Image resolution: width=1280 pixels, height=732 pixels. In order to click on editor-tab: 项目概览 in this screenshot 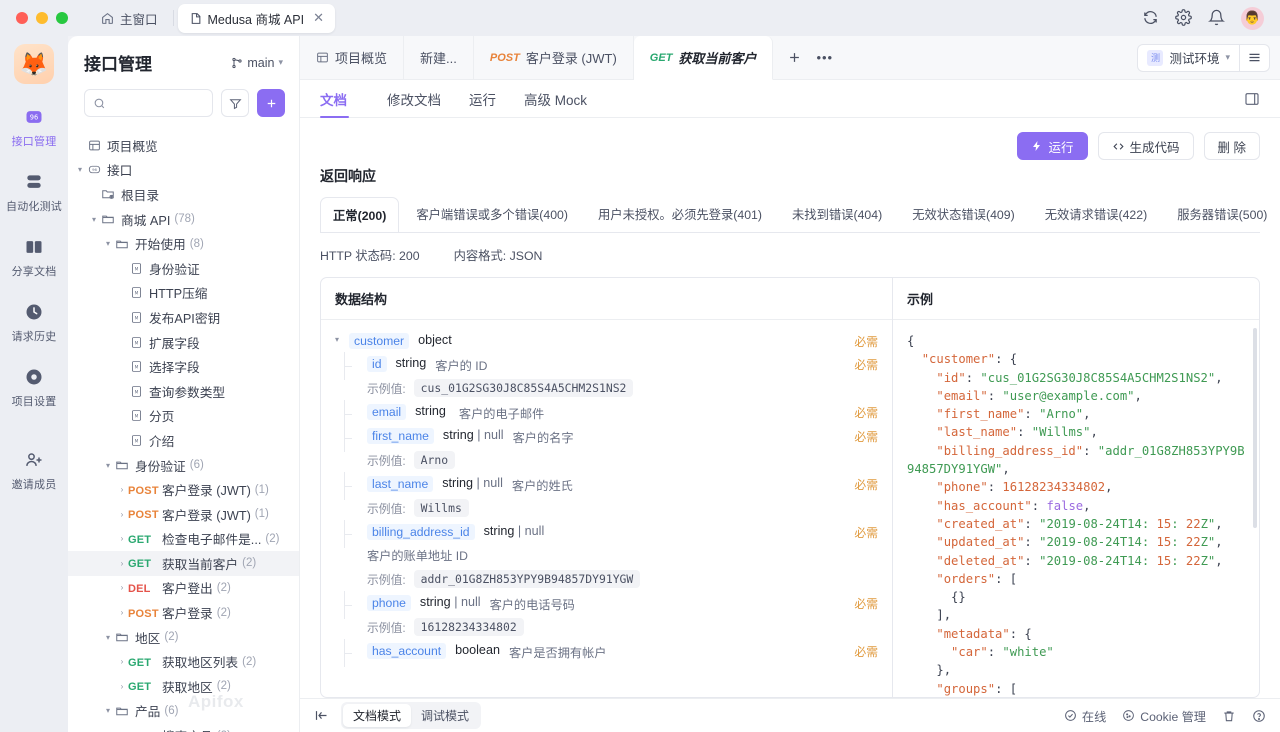, I will do `click(352, 57)`.